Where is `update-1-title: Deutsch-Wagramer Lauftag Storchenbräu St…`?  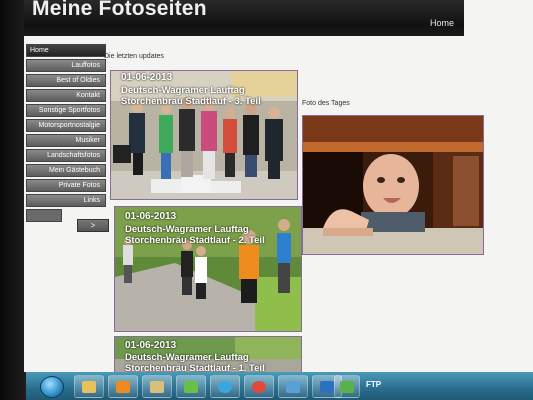
update-1-title: Deutsch-Wagramer Lauftag Storchenbräu St… is located at coordinates (191, 96).